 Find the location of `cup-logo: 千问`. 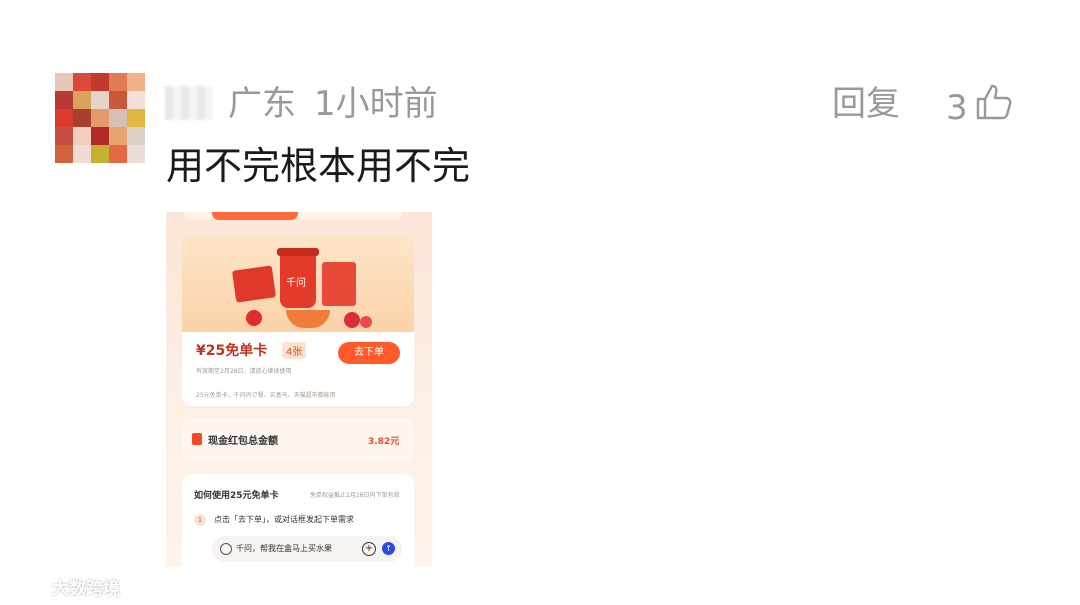

cup-logo: 千问 is located at coordinates (296, 283).